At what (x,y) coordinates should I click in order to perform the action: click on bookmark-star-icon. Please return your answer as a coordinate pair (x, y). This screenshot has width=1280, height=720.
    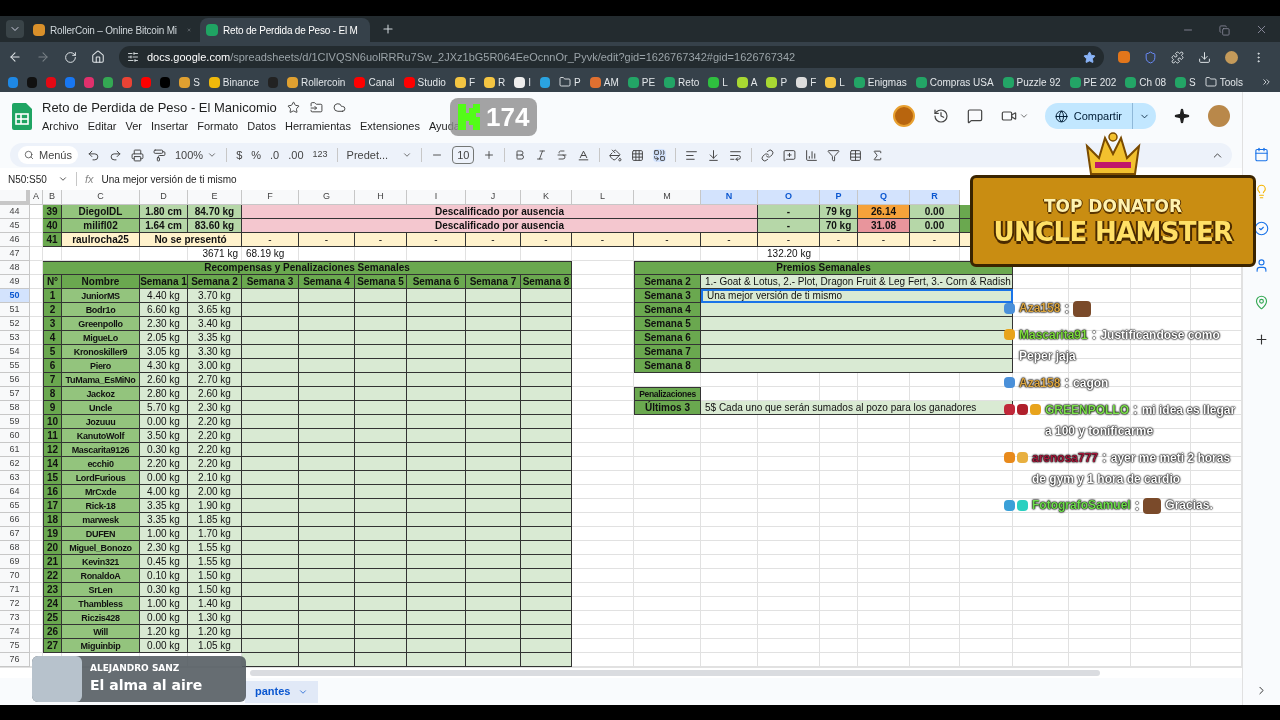
    Looking at the image, I should click on (1089, 57).